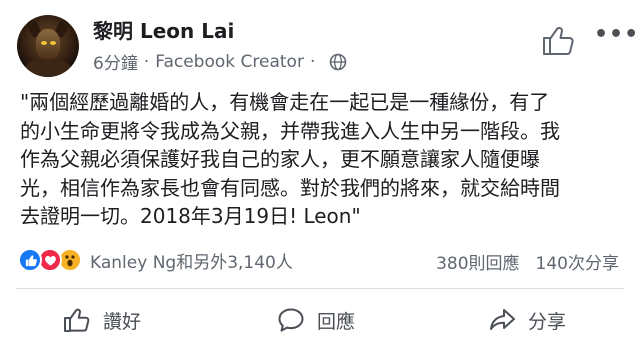  I want to click on share-count: 140次分享, so click(577, 264).